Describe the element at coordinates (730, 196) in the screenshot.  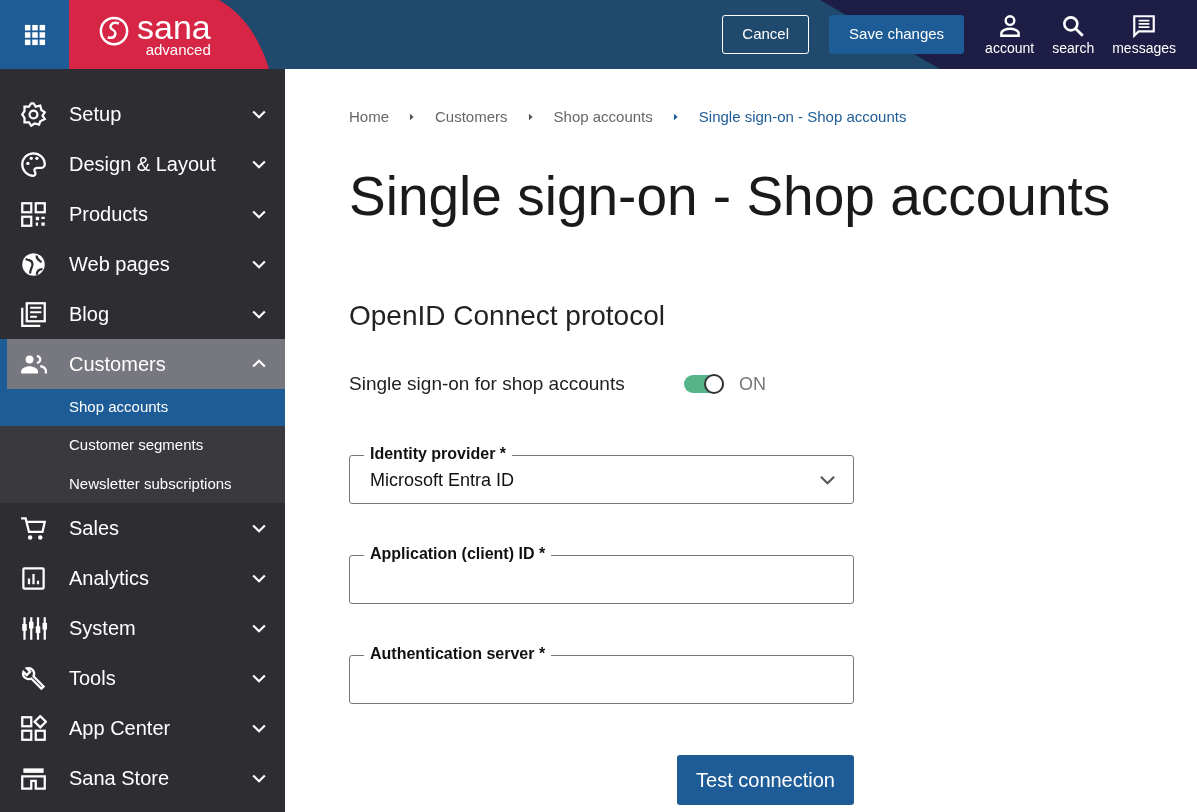
I see `page-title: Single sign-on - Shop accounts` at that location.